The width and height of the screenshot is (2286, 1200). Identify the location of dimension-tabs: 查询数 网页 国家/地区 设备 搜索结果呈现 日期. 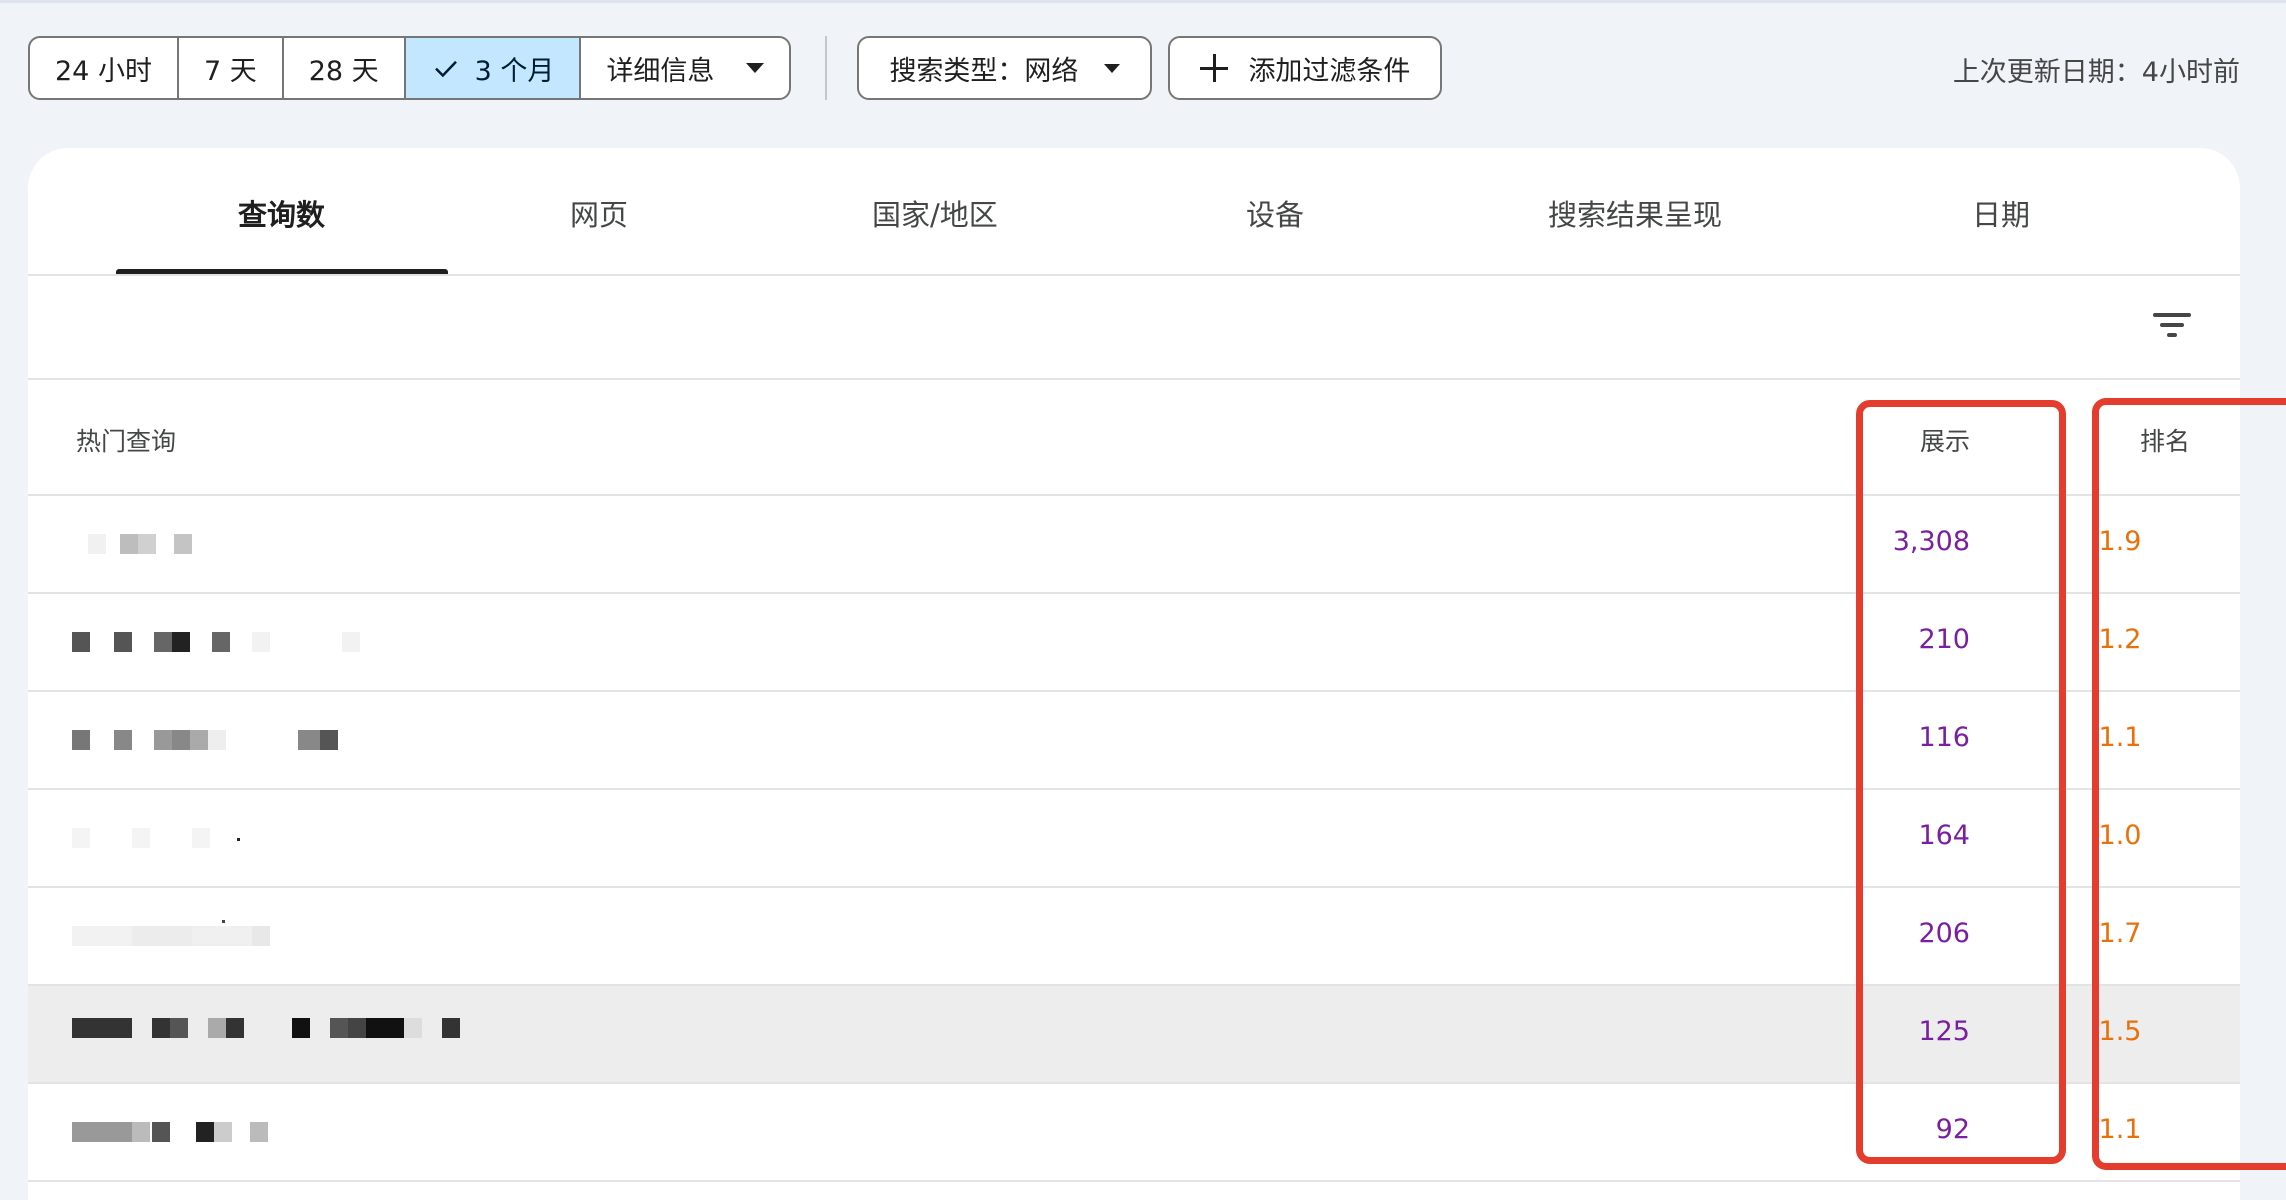
(1134, 212).